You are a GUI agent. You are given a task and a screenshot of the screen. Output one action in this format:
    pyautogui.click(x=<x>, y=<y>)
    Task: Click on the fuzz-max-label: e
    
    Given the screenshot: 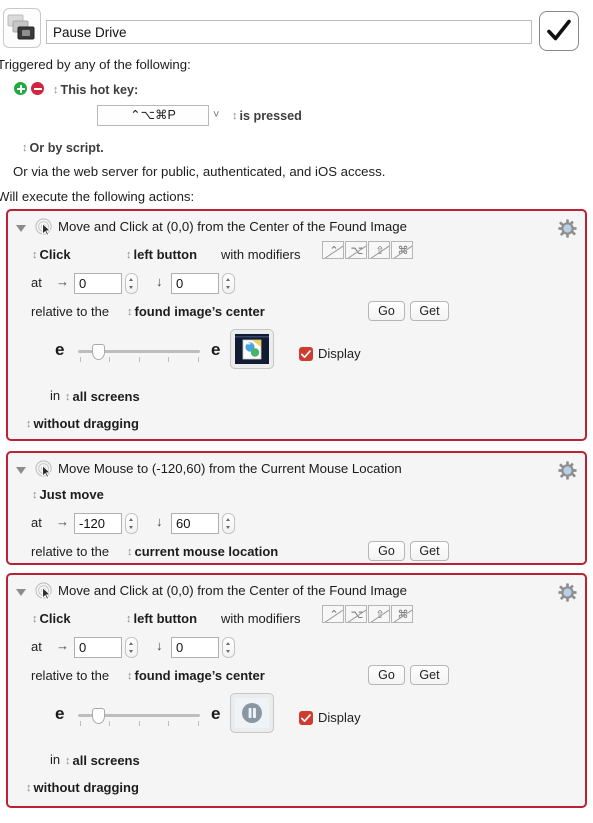 What is the action you would take?
    pyautogui.click(x=216, y=713)
    